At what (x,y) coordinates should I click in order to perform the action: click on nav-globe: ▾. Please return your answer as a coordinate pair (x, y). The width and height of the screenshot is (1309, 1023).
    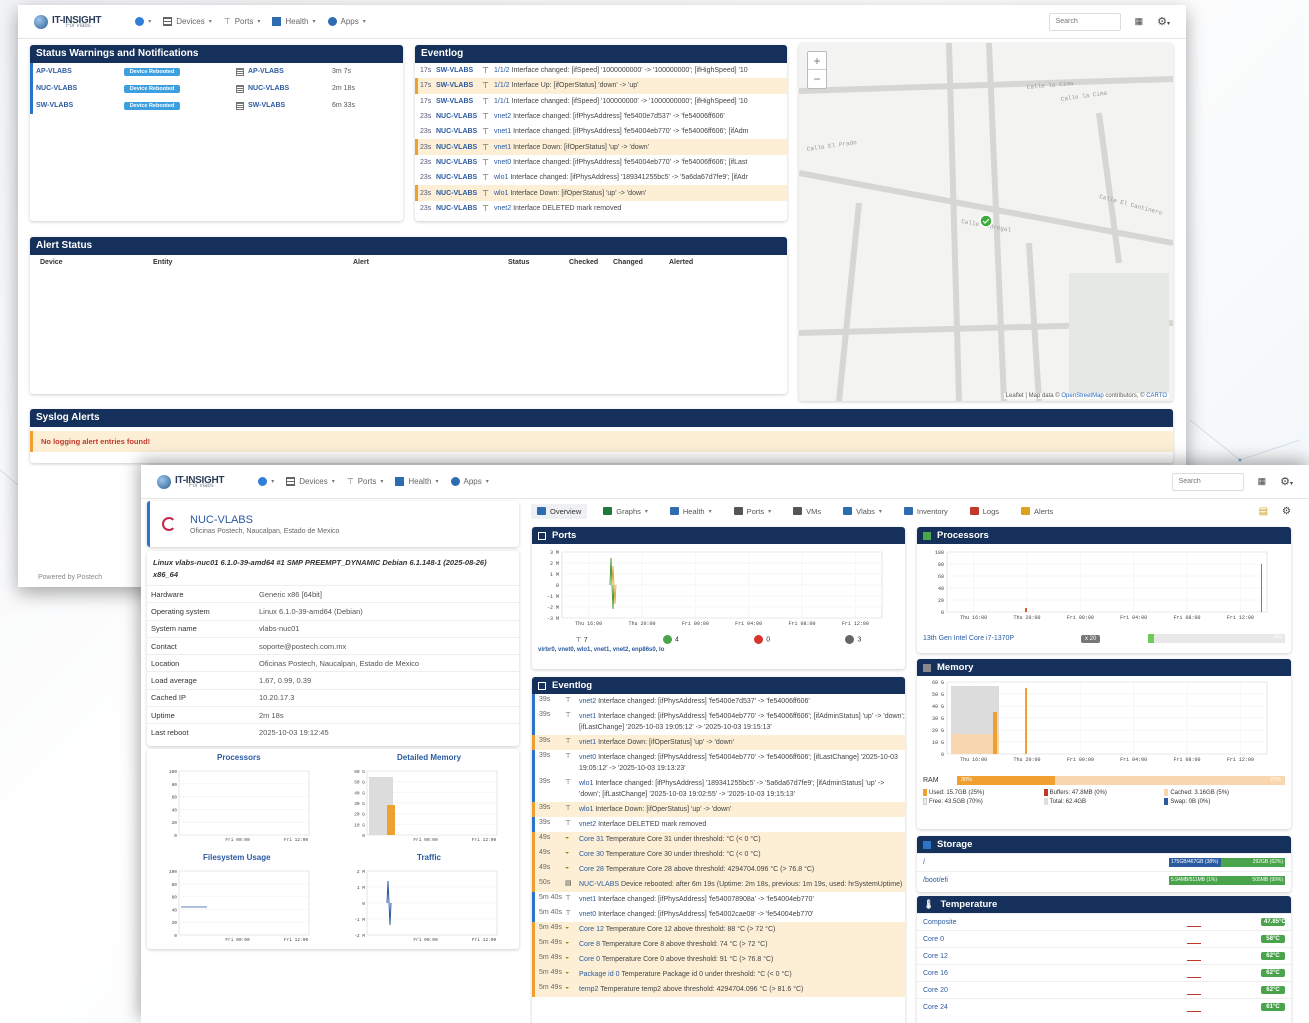
    Looking at the image, I should click on (143, 21).